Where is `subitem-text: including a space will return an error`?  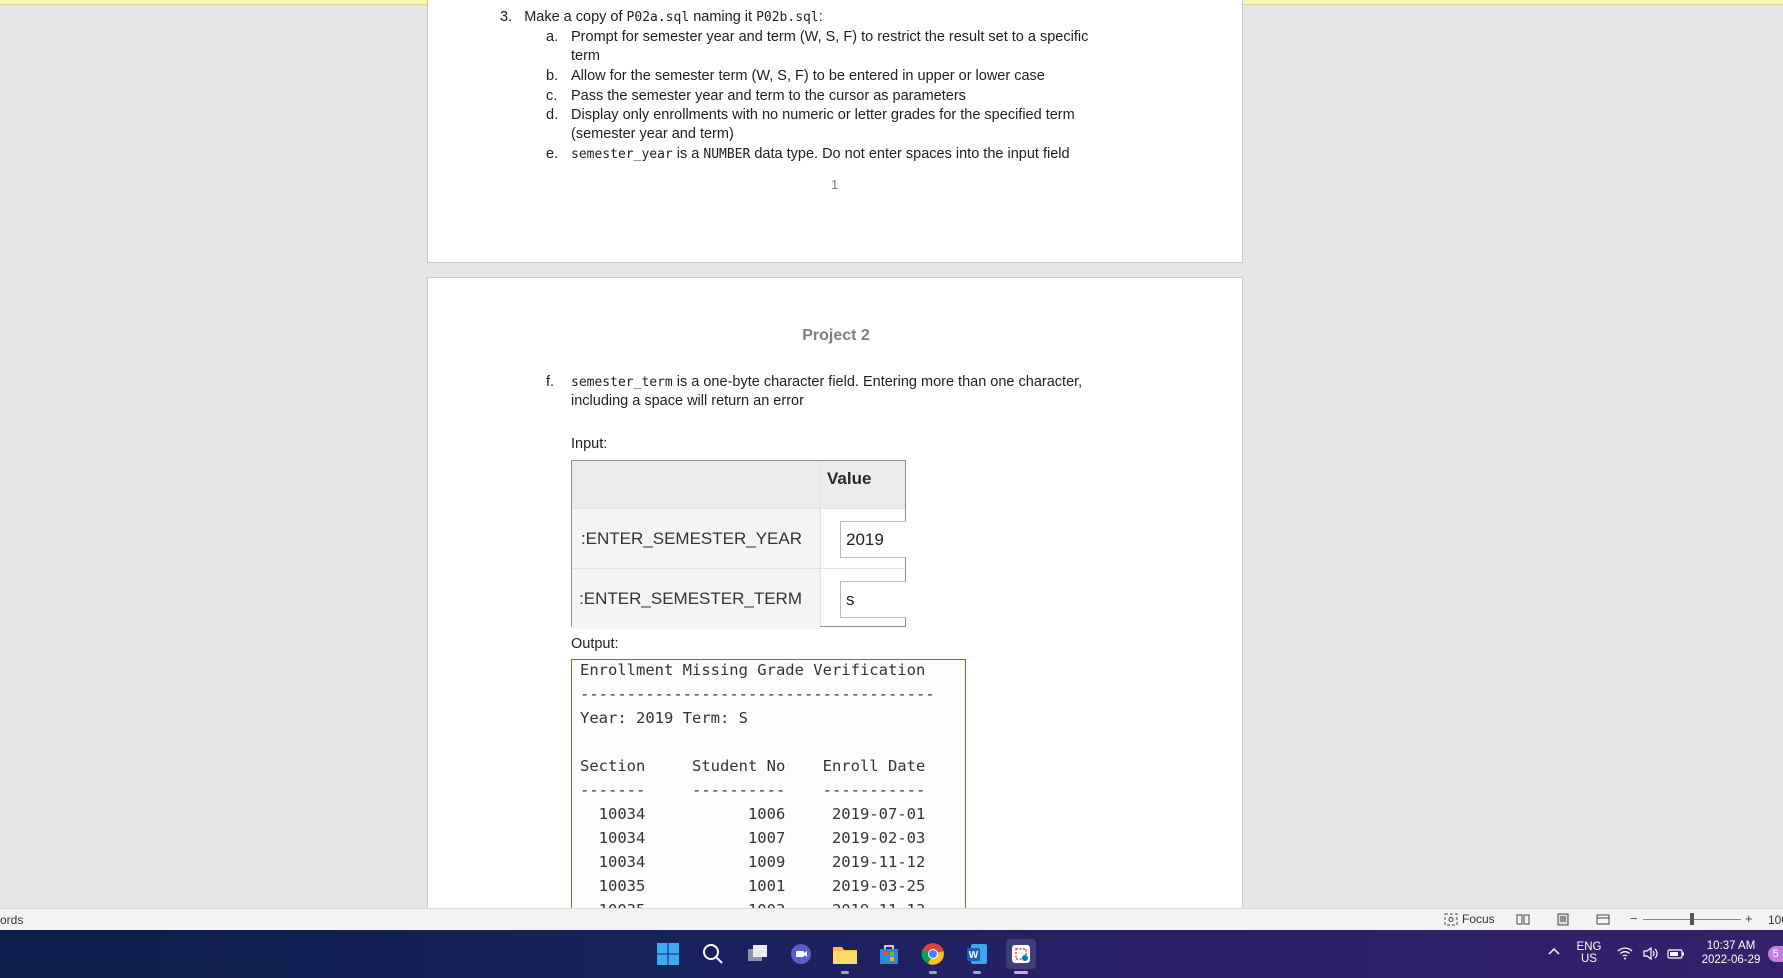 subitem-text: including a space will return an error is located at coordinates (687, 401).